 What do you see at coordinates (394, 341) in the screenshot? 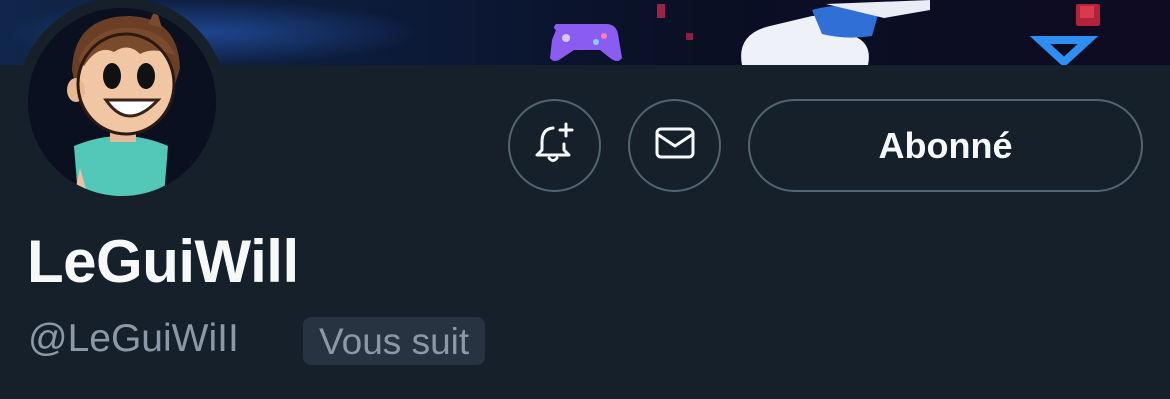
I see `follows-you-badge: Vous suit` at bounding box center [394, 341].